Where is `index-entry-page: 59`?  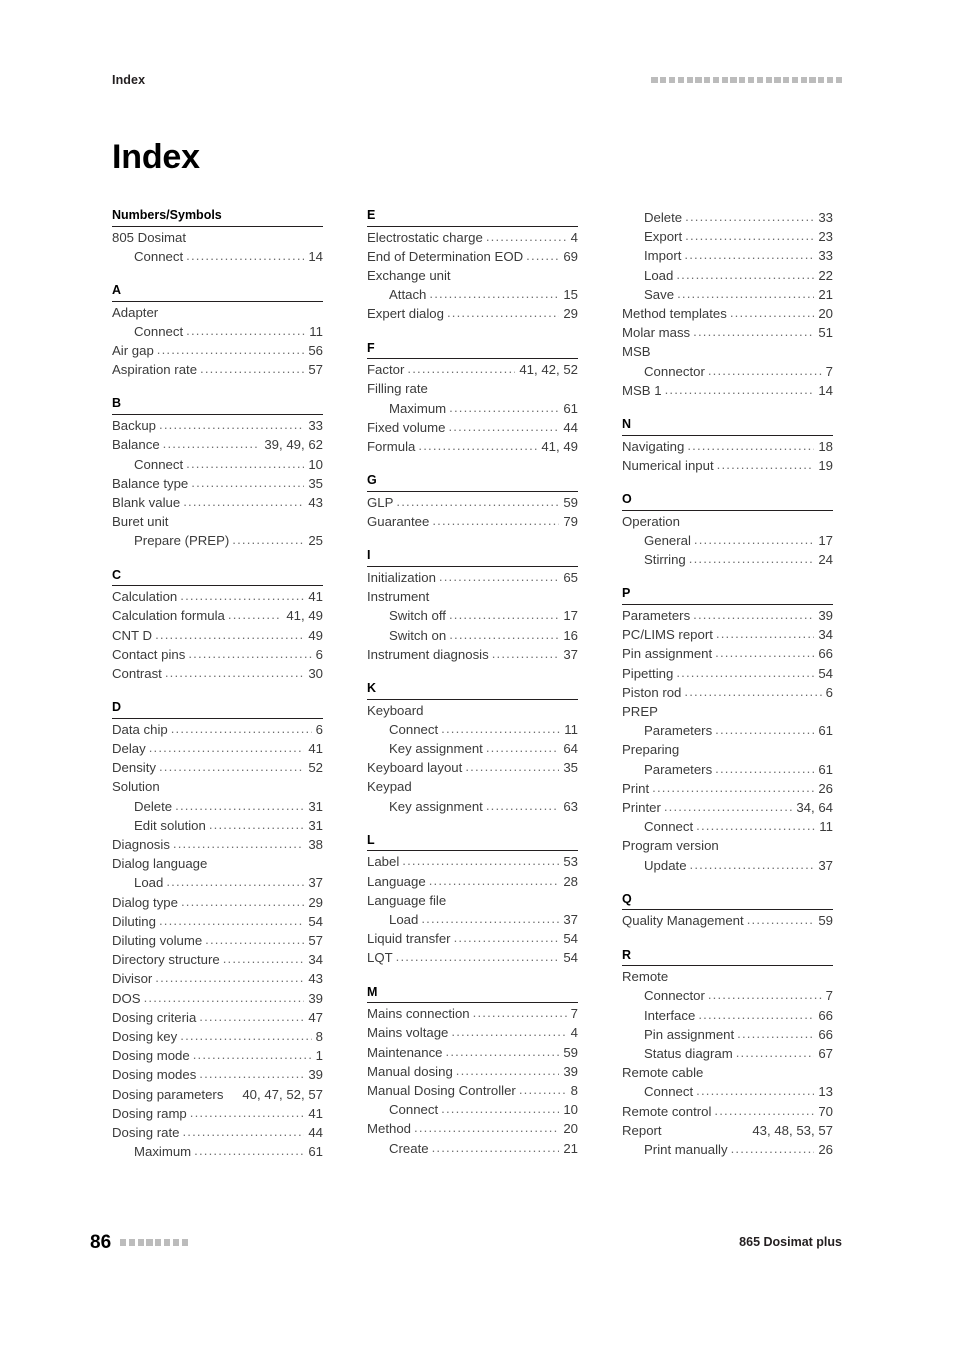
index-entry-page: 59 is located at coordinates (825, 921).